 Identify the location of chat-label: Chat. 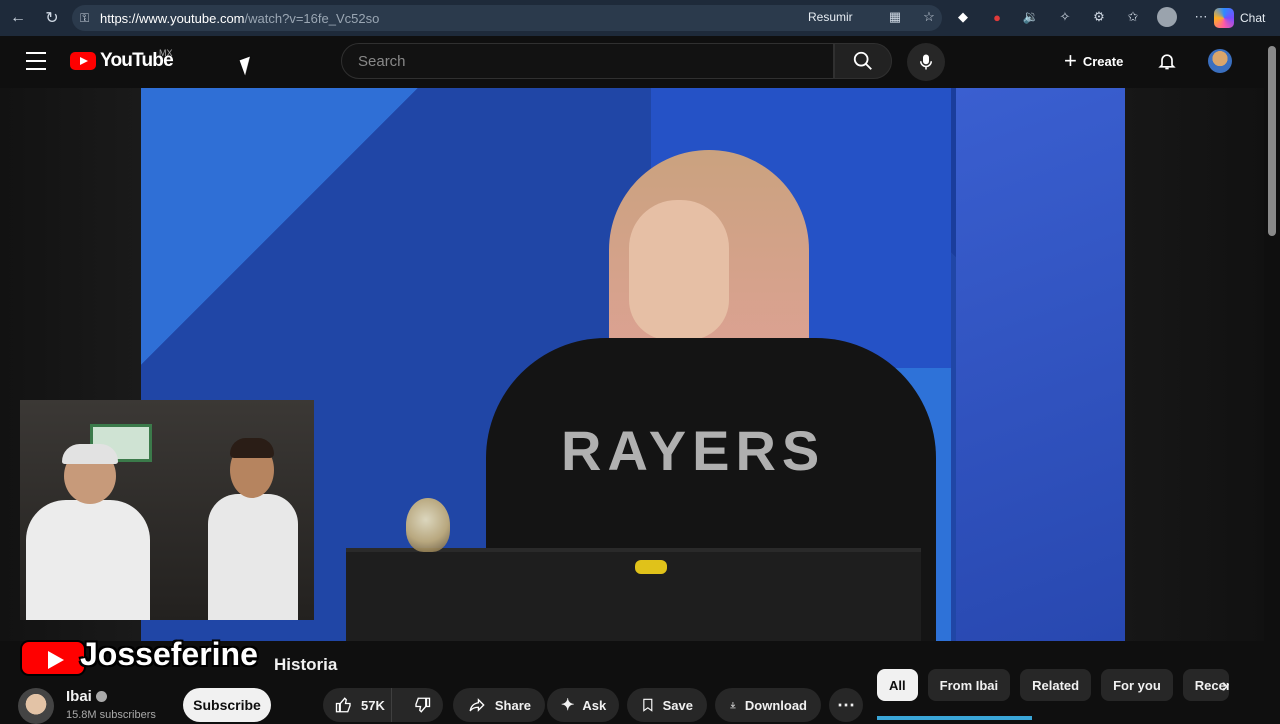
(1253, 18).